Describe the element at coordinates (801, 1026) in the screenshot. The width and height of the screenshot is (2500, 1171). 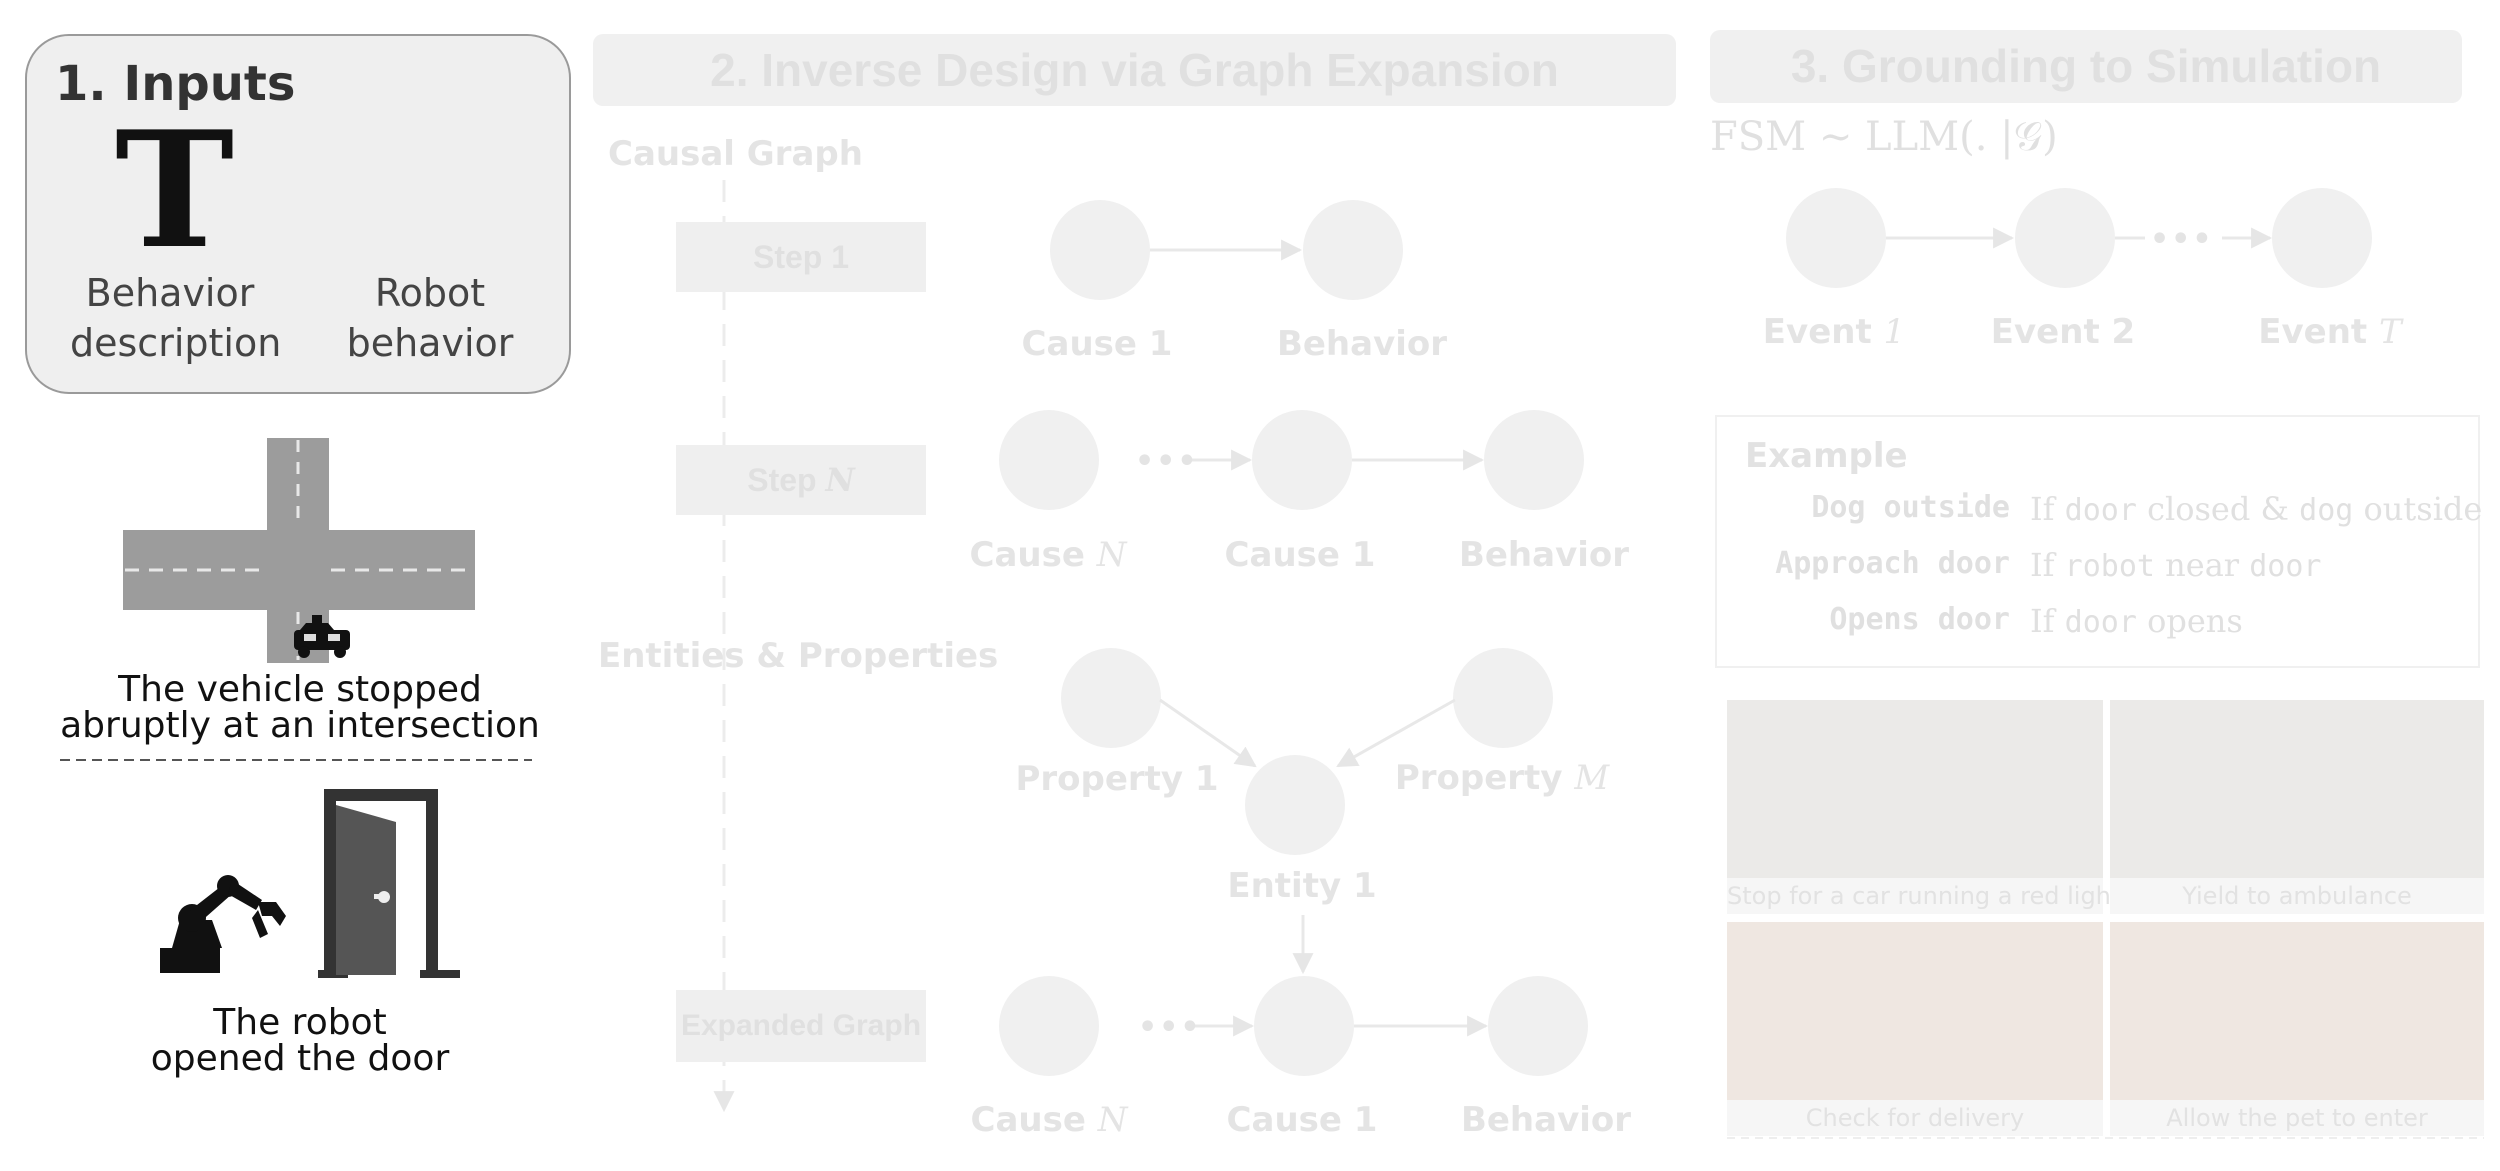
I see `expanded-graph-box: Expanded Graph` at that location.